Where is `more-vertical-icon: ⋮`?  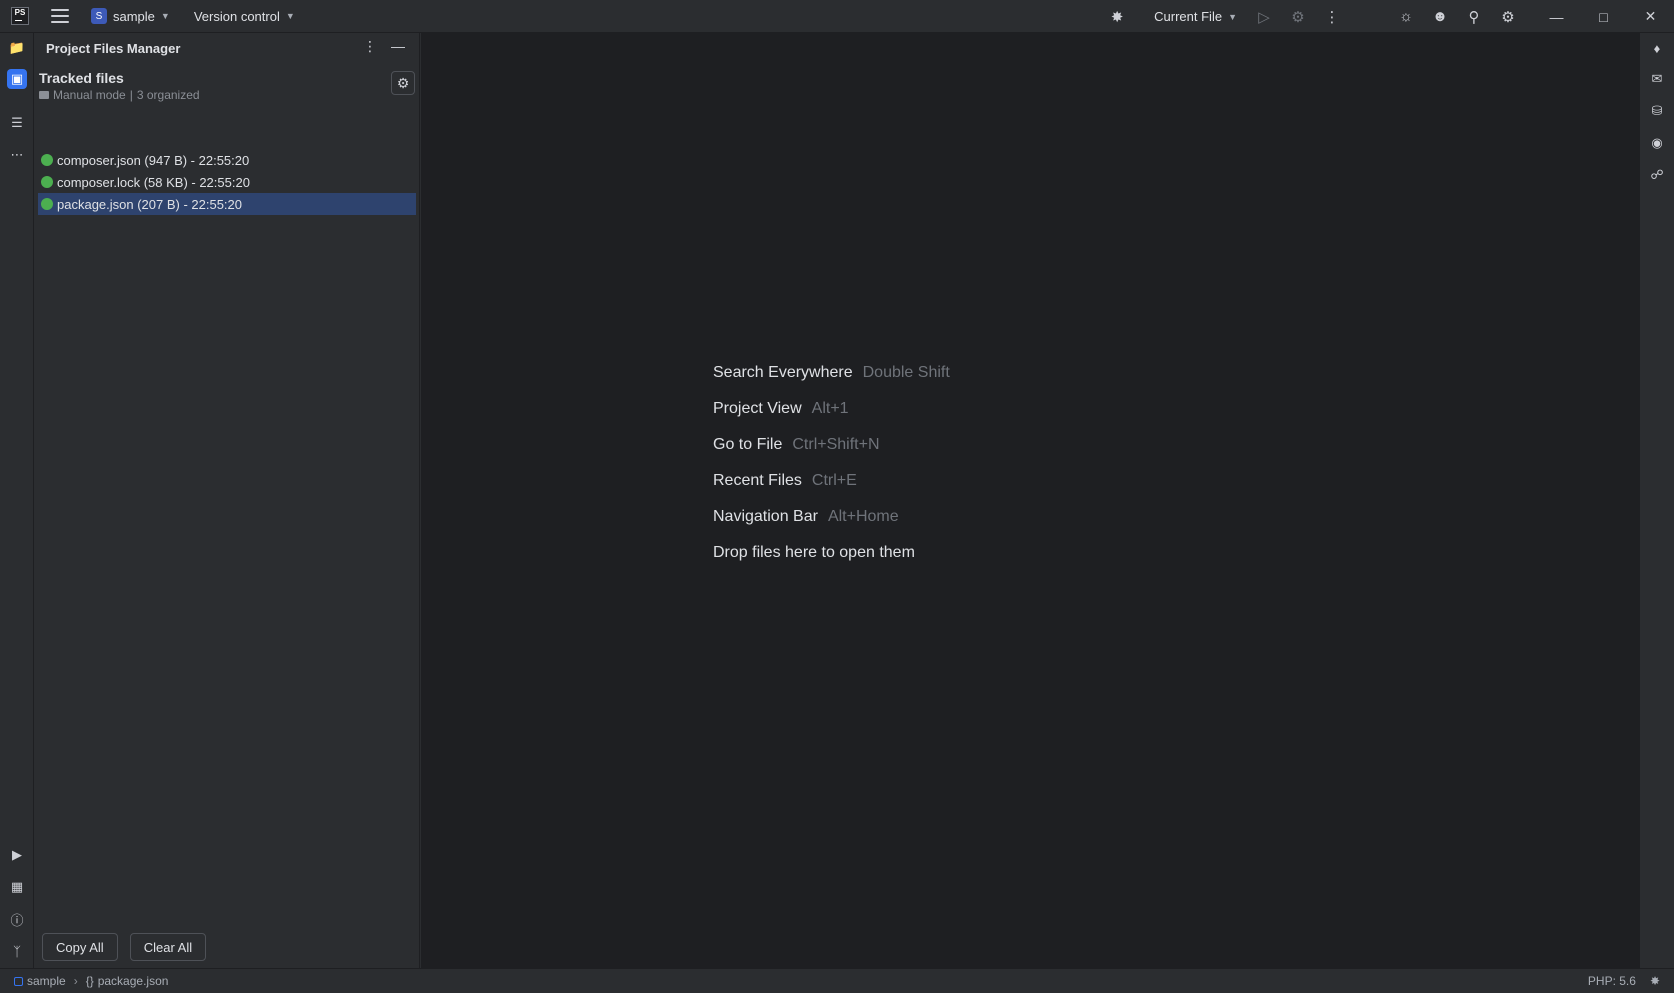 more-vertical-icon: ⋮ is located at coordinates (1332, 16).